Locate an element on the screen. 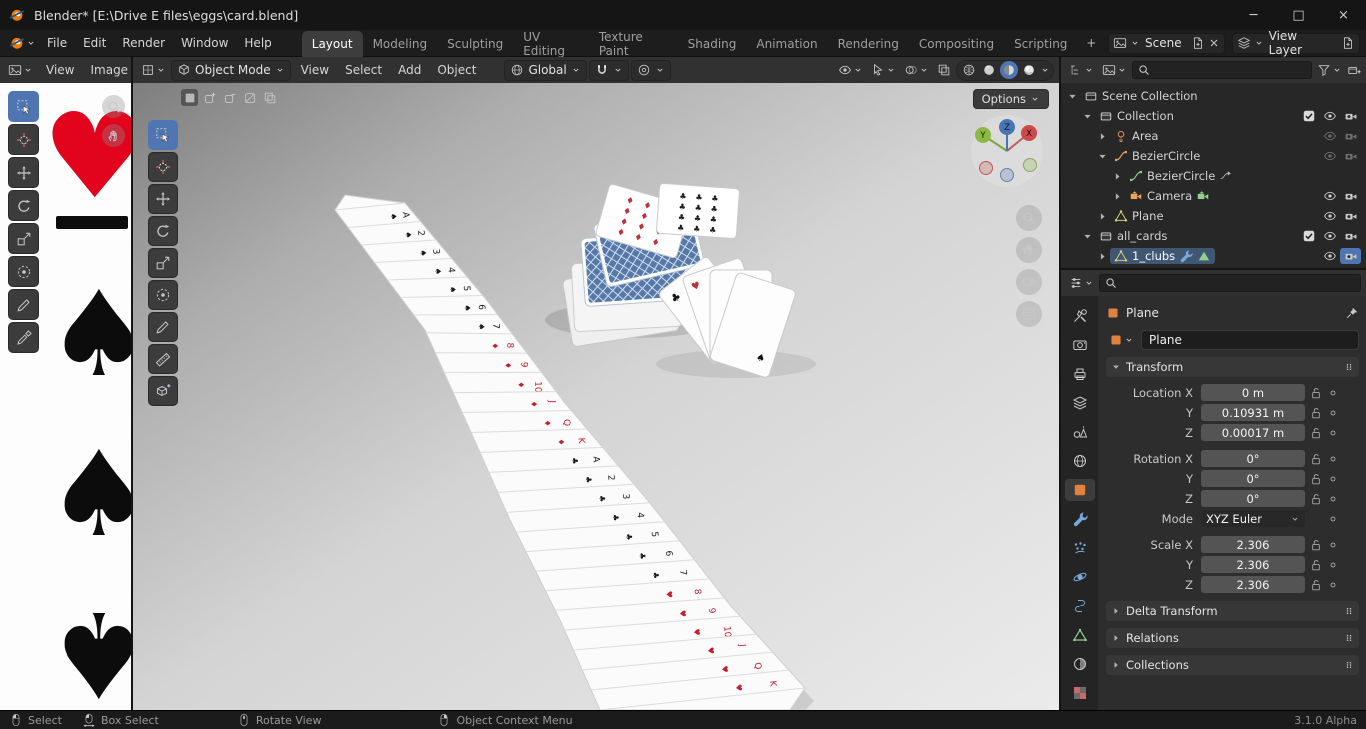  outliner-search-input is located at coordinates (1222, 70).